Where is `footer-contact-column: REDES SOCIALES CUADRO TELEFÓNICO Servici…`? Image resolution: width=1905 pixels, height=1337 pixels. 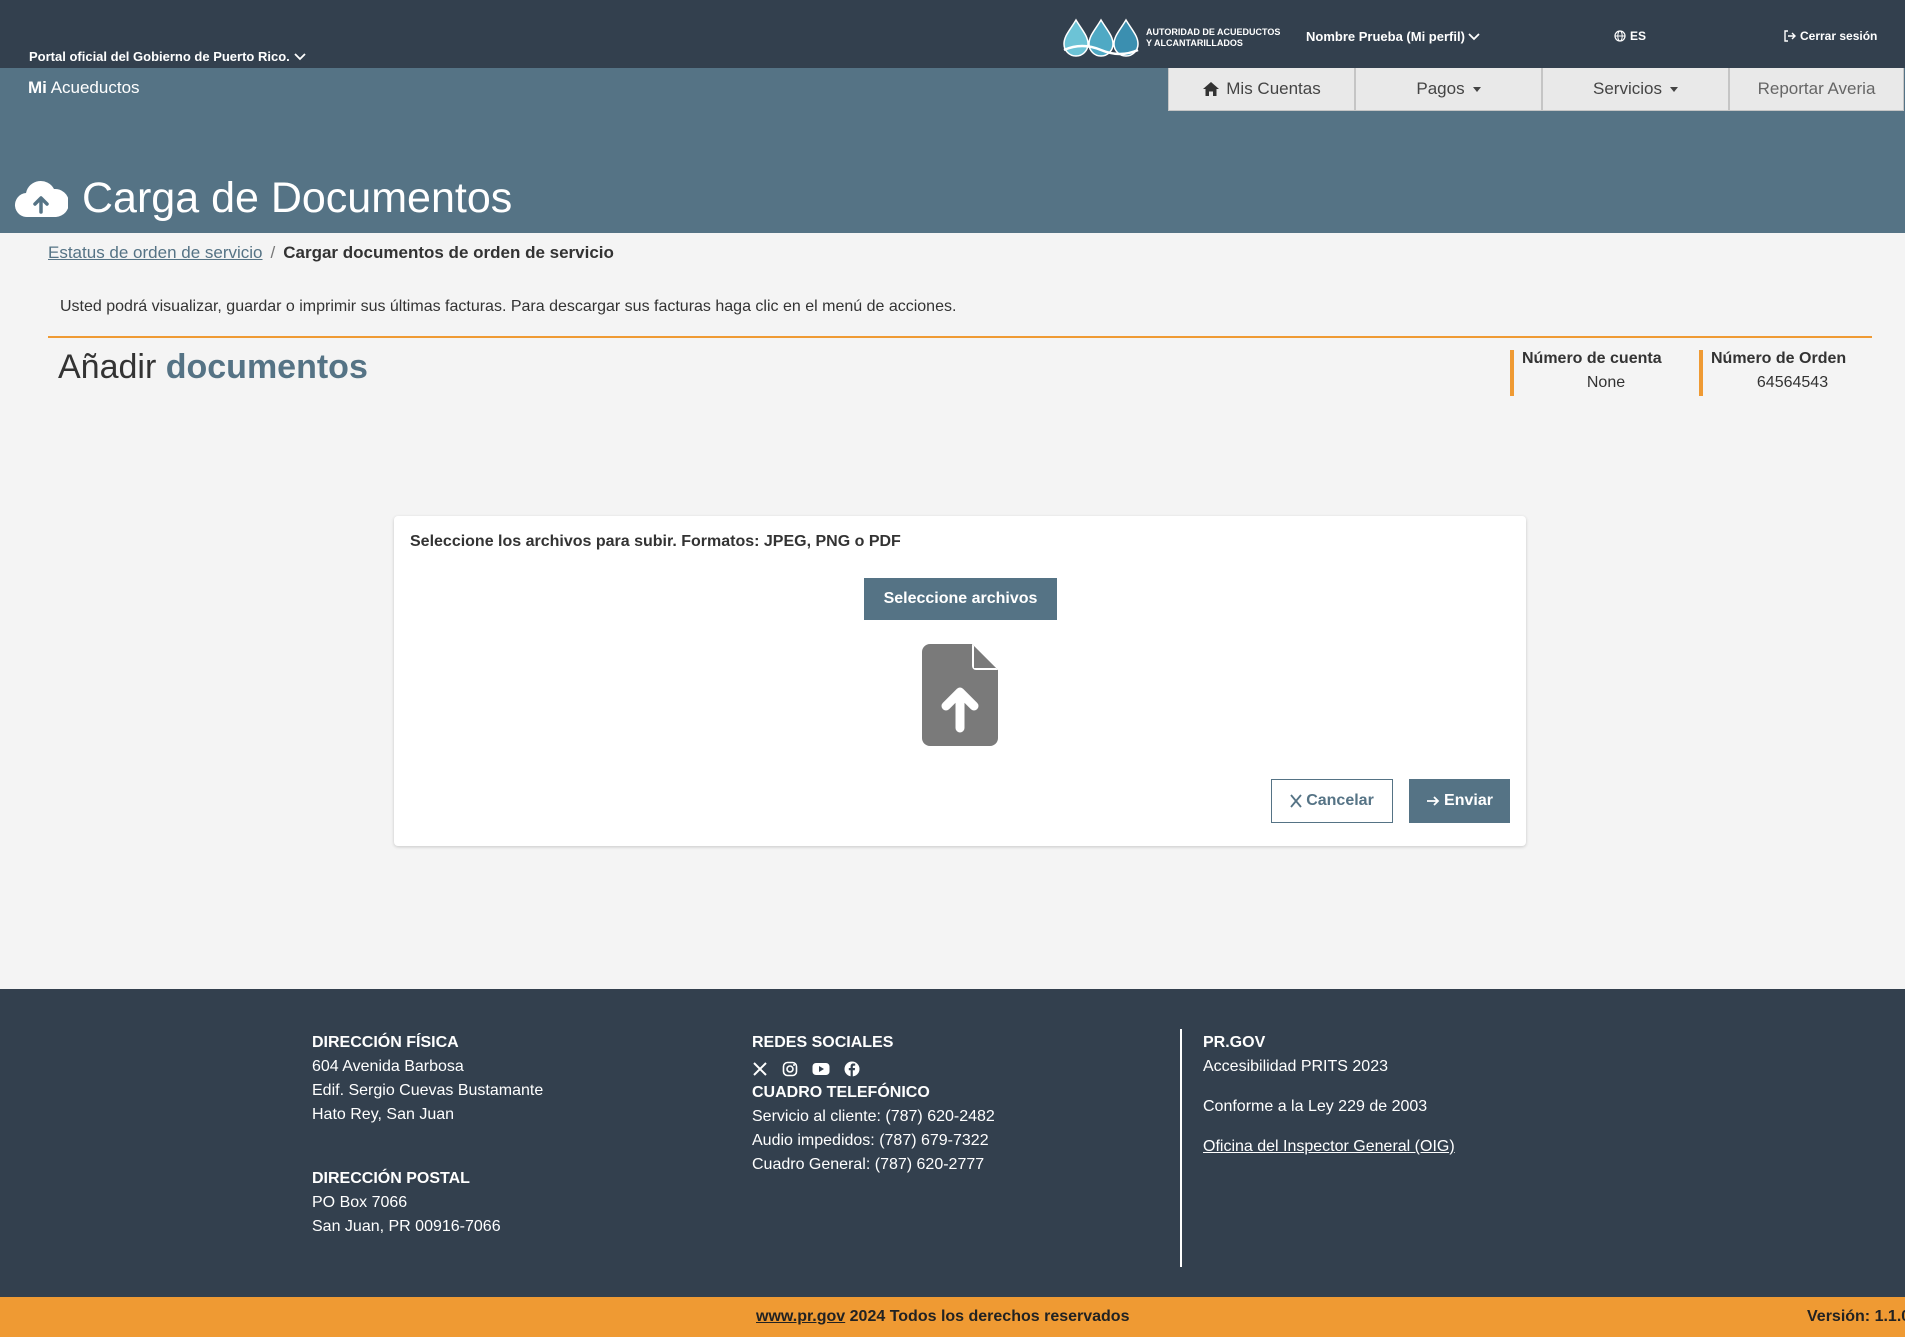
footer-contact-column: REDES SOCIALES CUADRO TELEFÓNICO Servici… is located at coordinates (873, 1104).